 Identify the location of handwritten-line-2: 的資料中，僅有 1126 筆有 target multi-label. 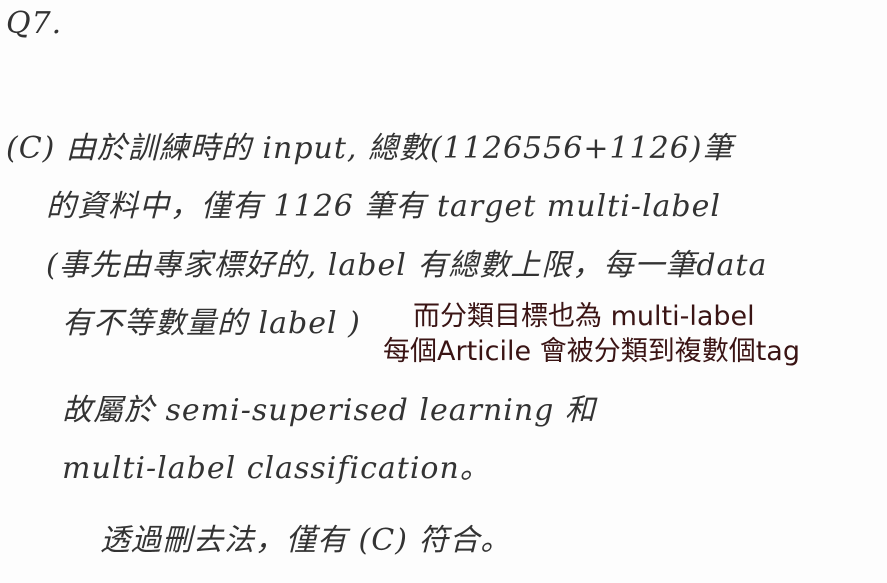
(383, 206).